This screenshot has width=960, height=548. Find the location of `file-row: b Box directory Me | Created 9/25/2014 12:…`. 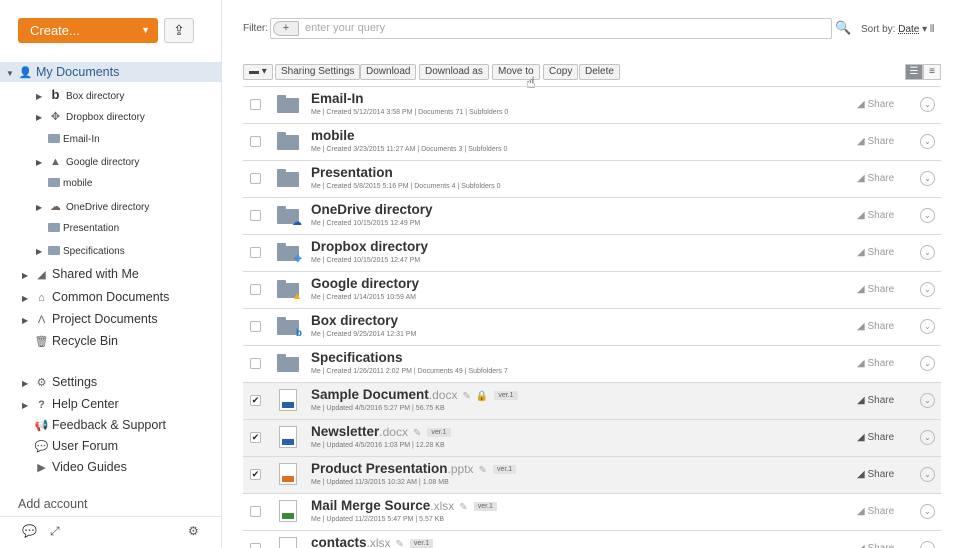

file-row: b Box directory Me | Created 9/25/2014 12:… is located at coordinates (592, 326).